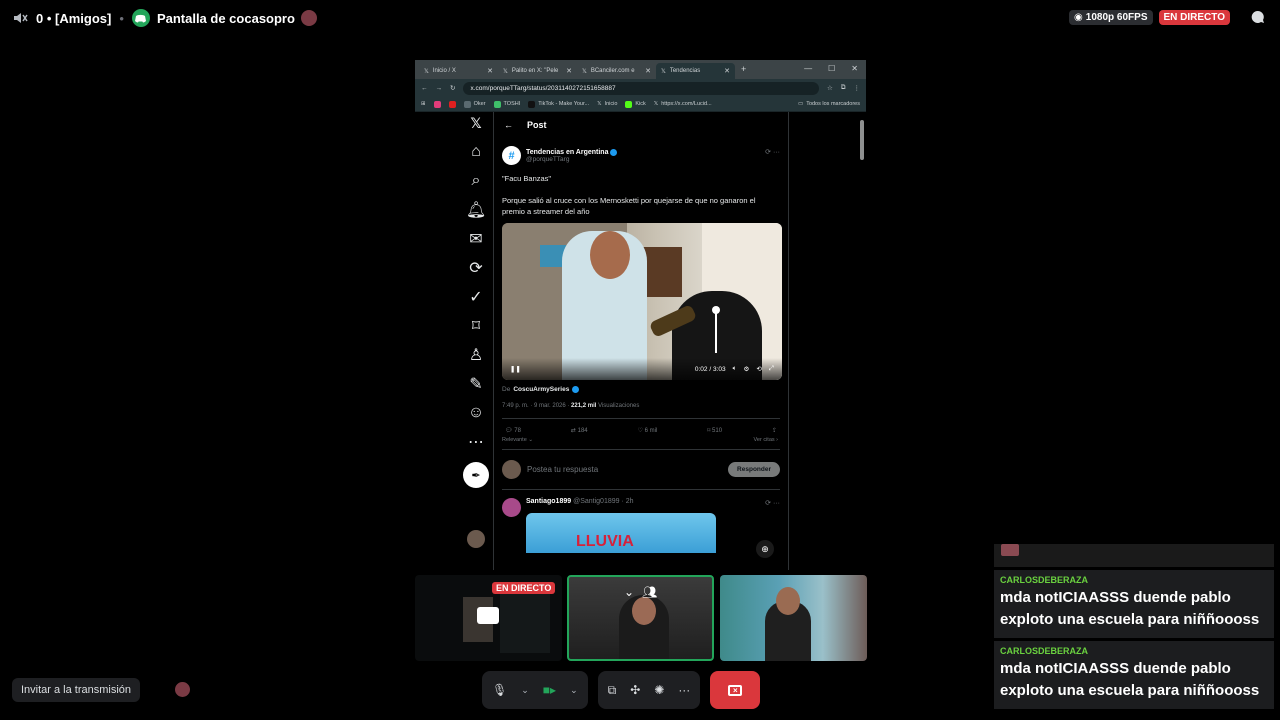  Describe the element at coordinates (476, 539) in the screenshot. I see `account-avatar` at that location.